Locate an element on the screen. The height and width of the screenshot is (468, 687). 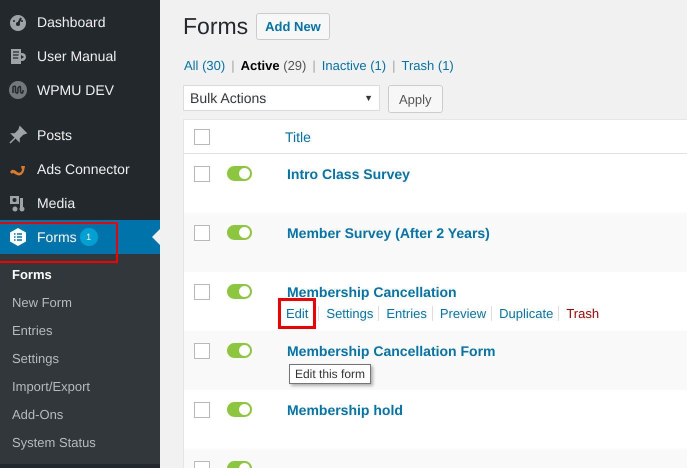
submenu-item: Import/Export is located at coordinates (80, 387).